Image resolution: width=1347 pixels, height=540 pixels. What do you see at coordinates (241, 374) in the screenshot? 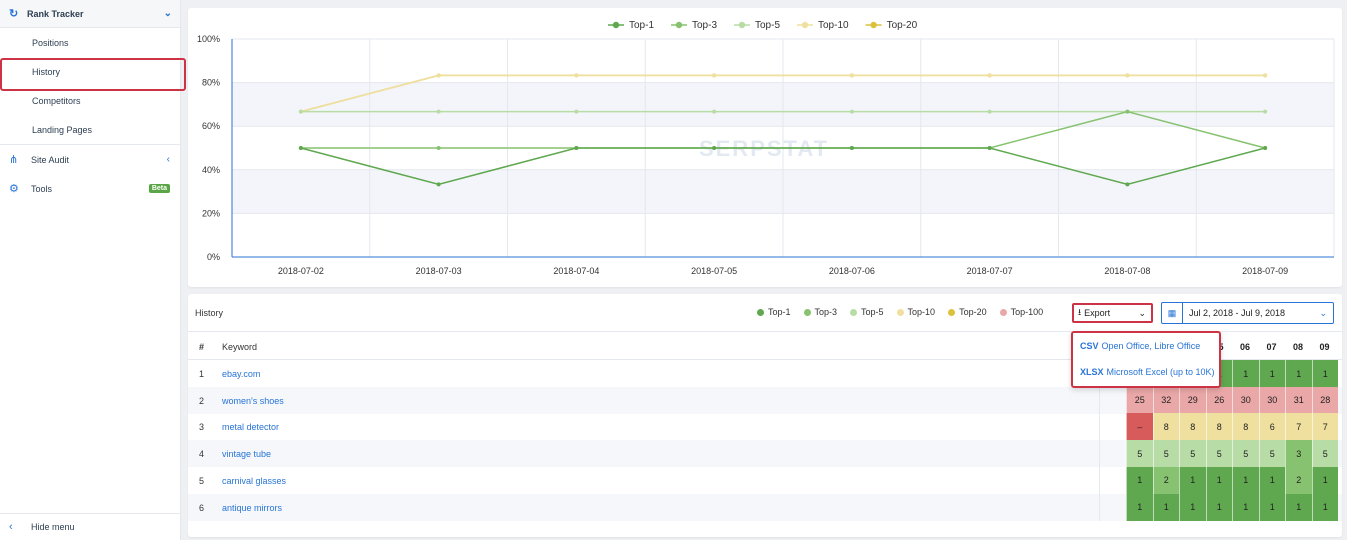
I see `keyword-link: ebay.com` at bounding box center [241, 374].